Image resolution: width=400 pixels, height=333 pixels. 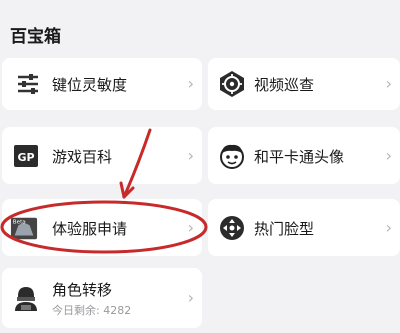 I want to click on item-beta-server-apply: Beta 体验服申请 ›, so click(x=102, y=227).